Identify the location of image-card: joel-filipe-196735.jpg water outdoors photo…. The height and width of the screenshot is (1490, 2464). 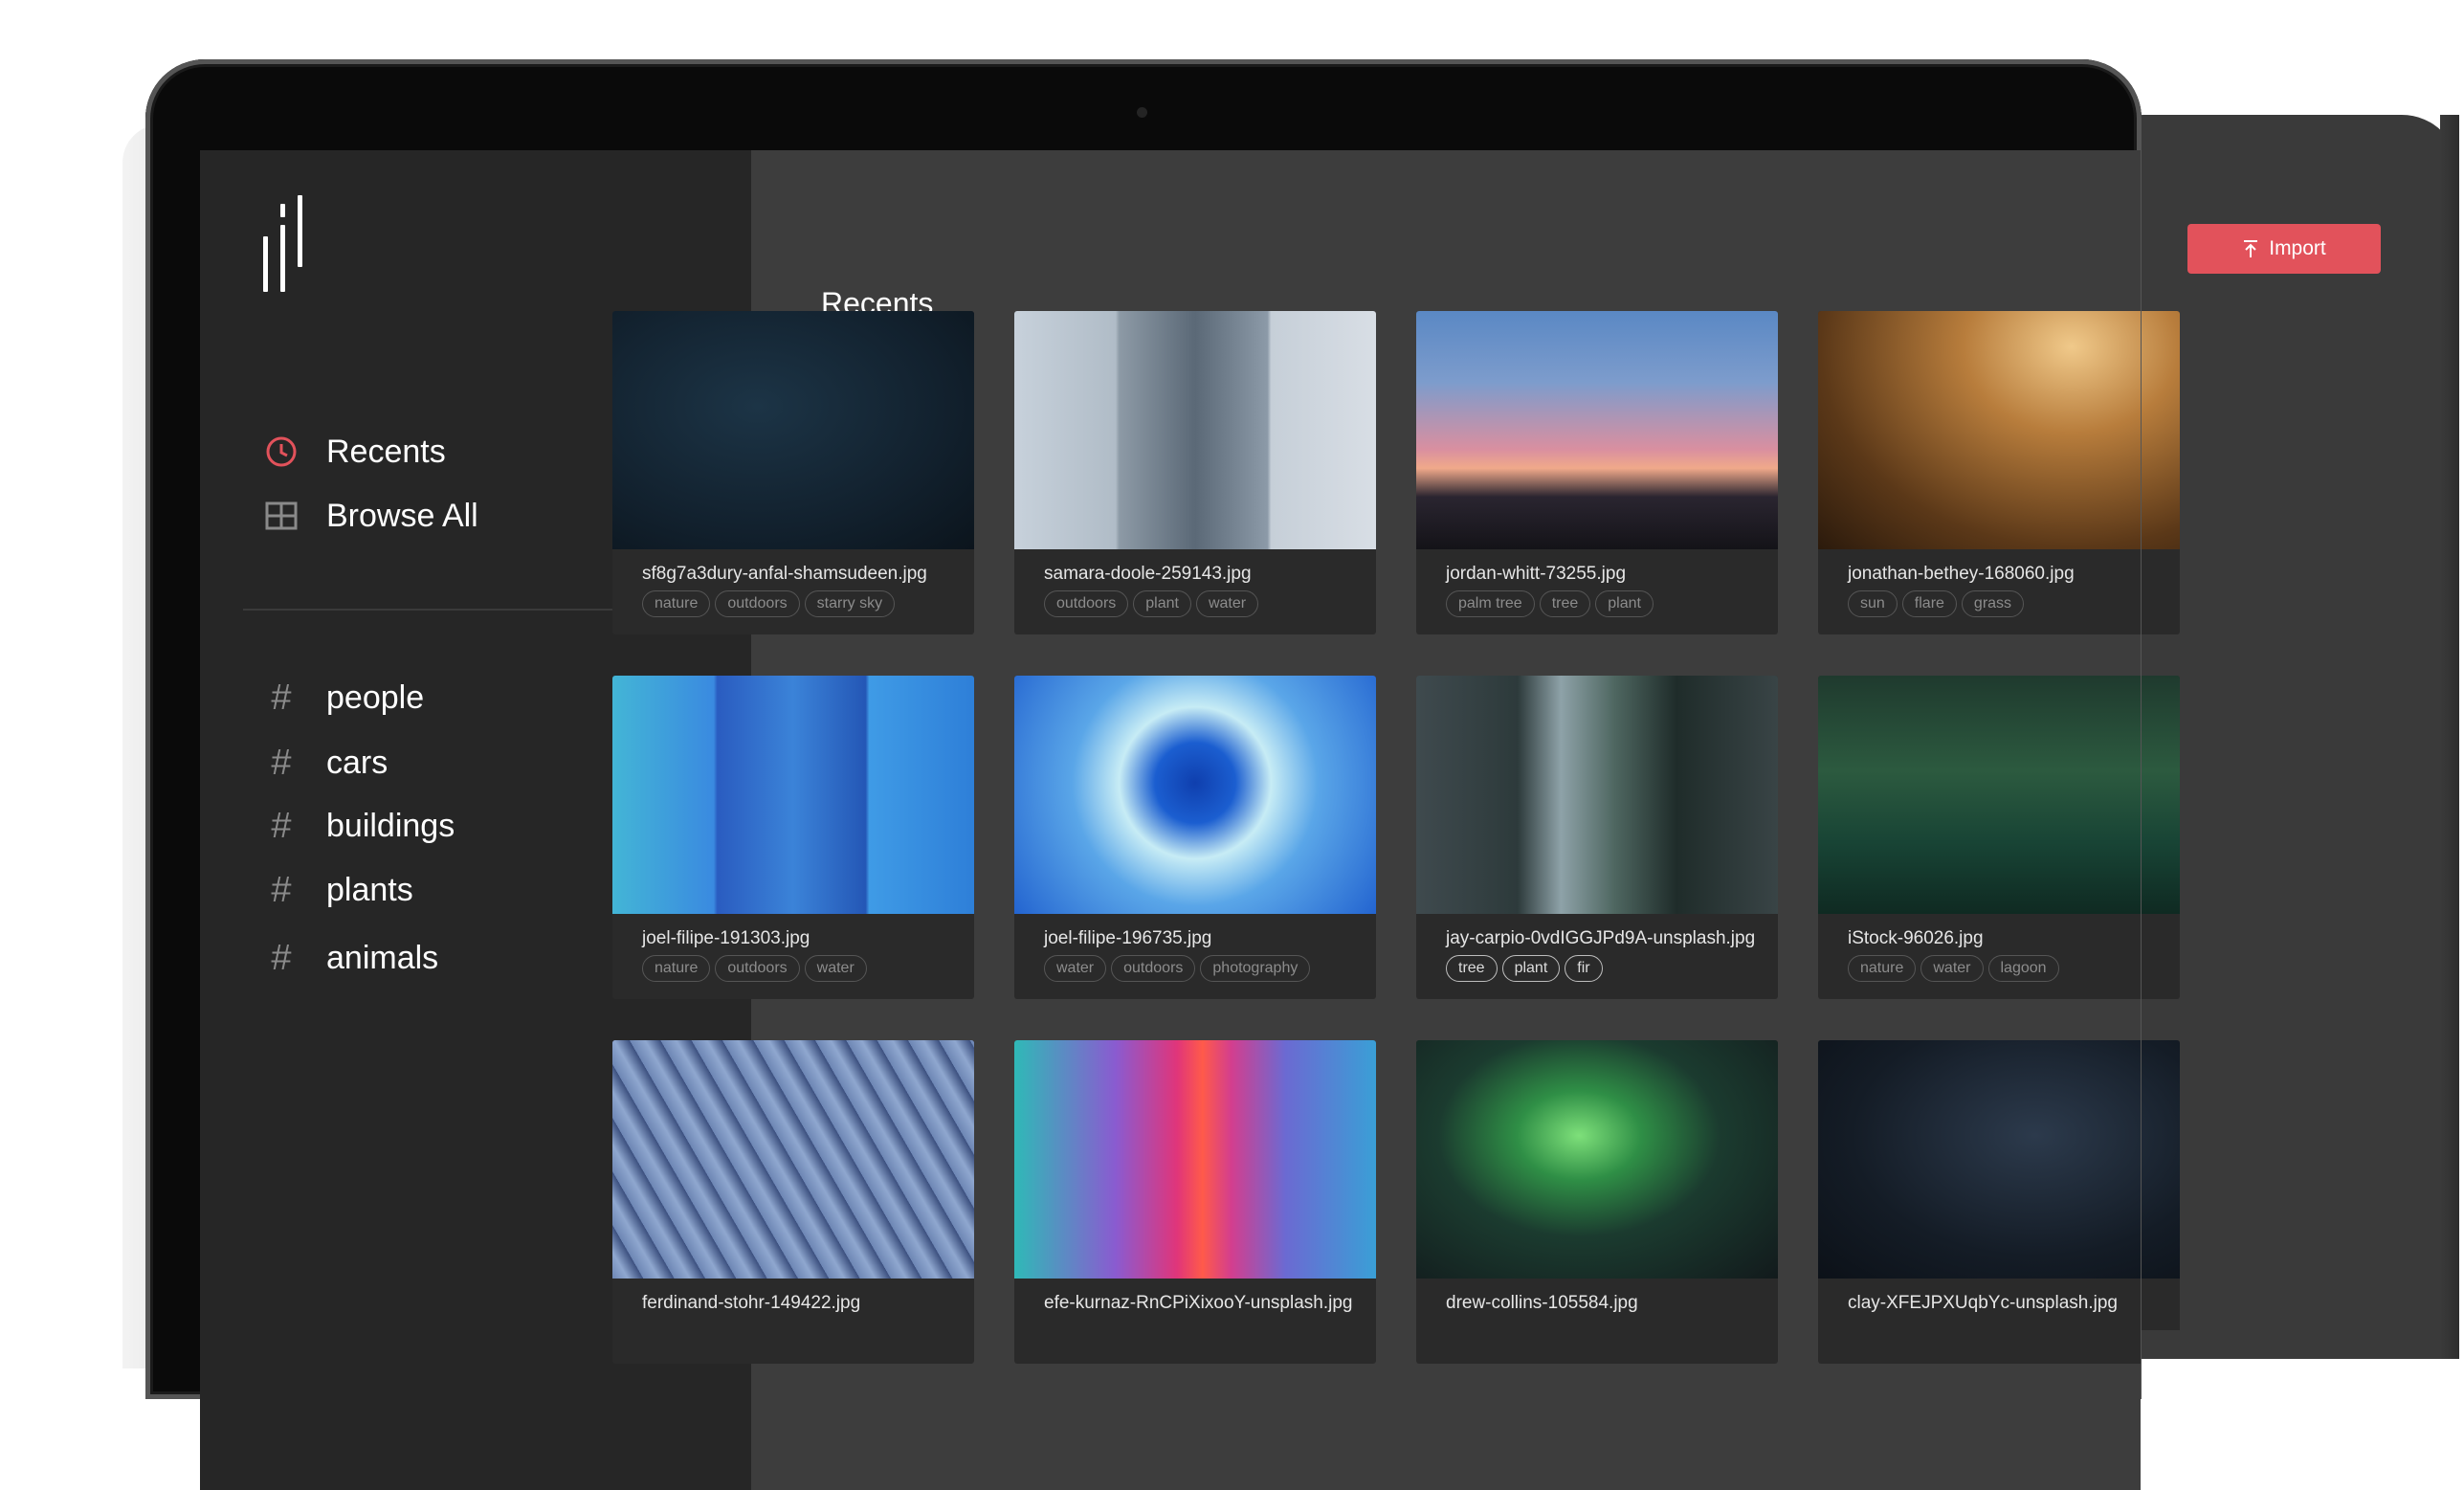
(1195, 837).